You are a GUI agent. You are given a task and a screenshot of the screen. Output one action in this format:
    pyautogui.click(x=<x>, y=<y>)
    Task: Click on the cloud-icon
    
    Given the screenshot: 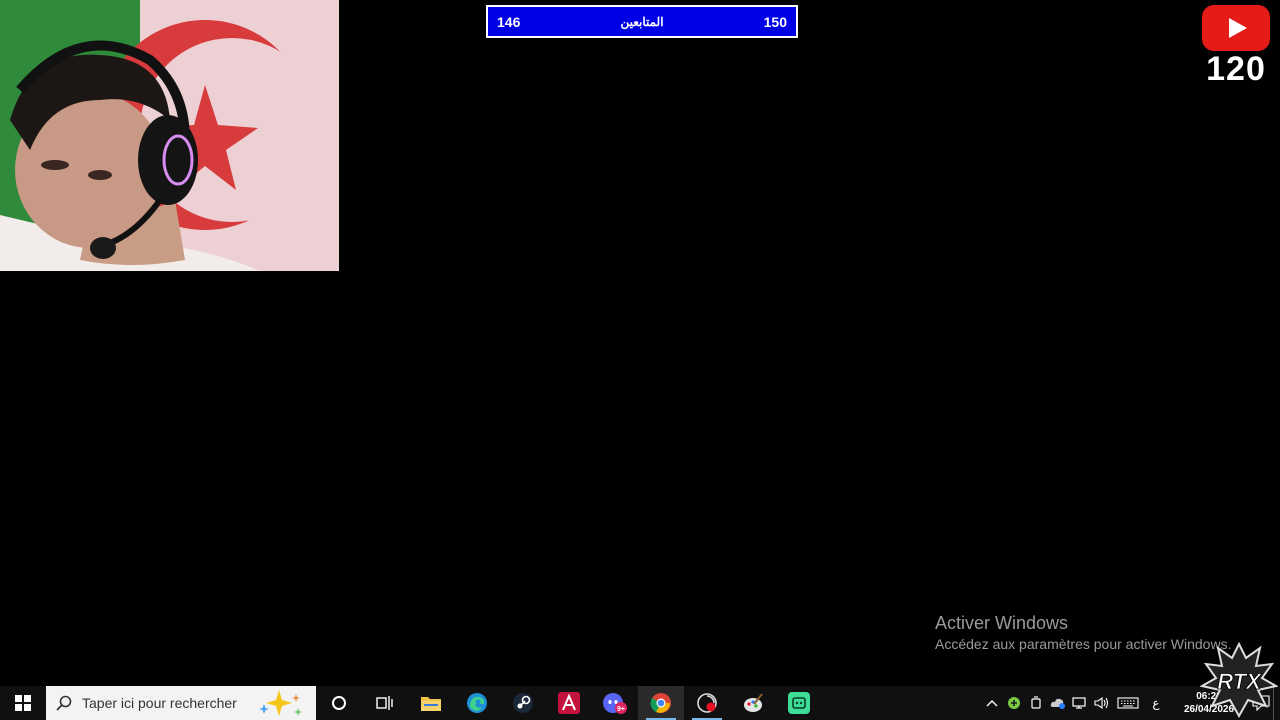 What is the action you would take?
    pyautogui.click(x=1057, y=703)
    